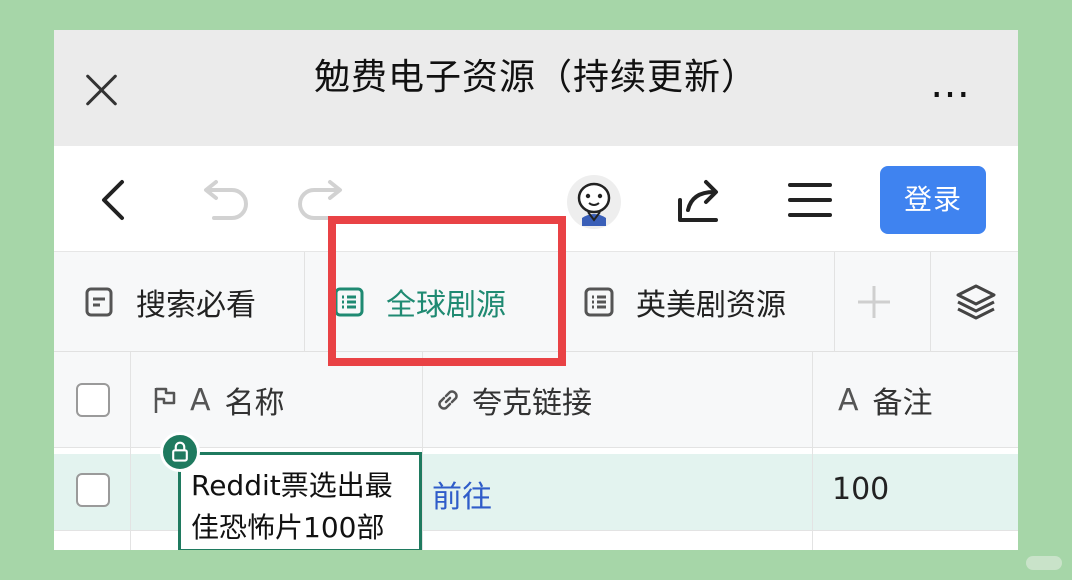 This screenshot has width=1072, height=580. I want to click on tab-search-guide: 搜索必看, so click(170, 302).